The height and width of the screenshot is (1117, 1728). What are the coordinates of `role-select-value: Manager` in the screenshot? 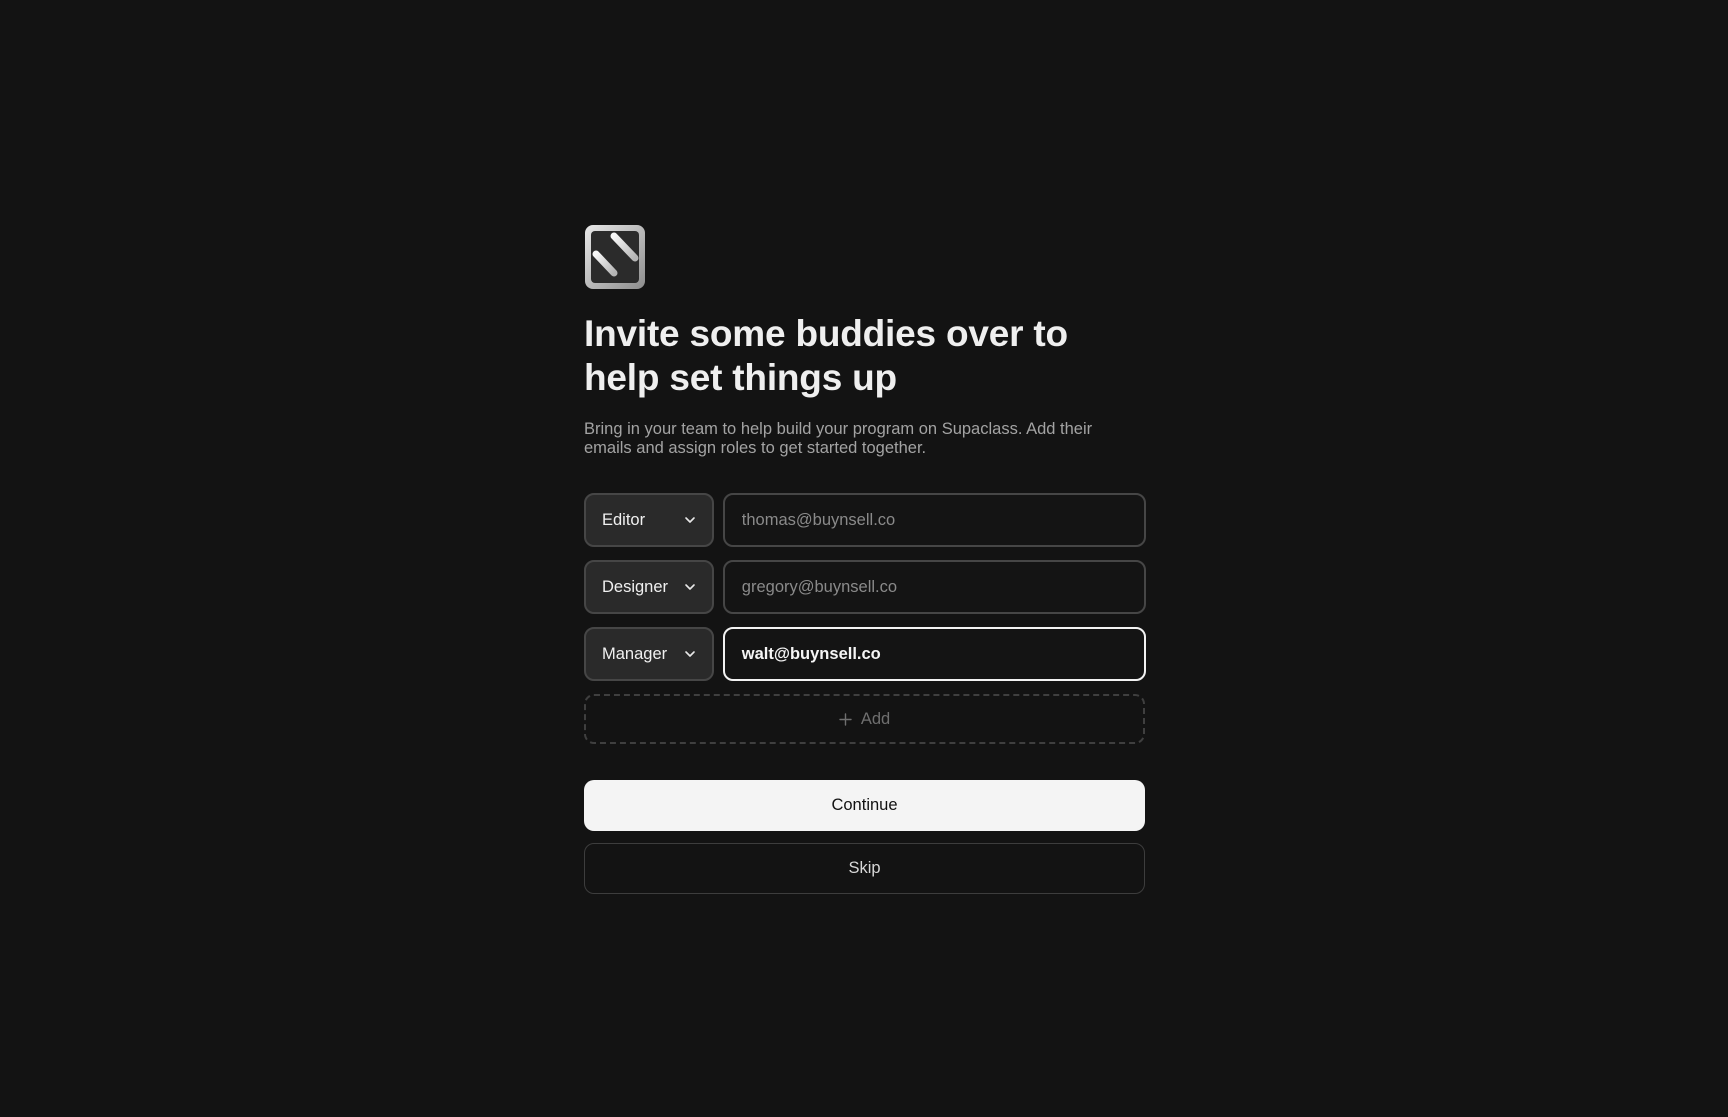 It's located at (635, 653).